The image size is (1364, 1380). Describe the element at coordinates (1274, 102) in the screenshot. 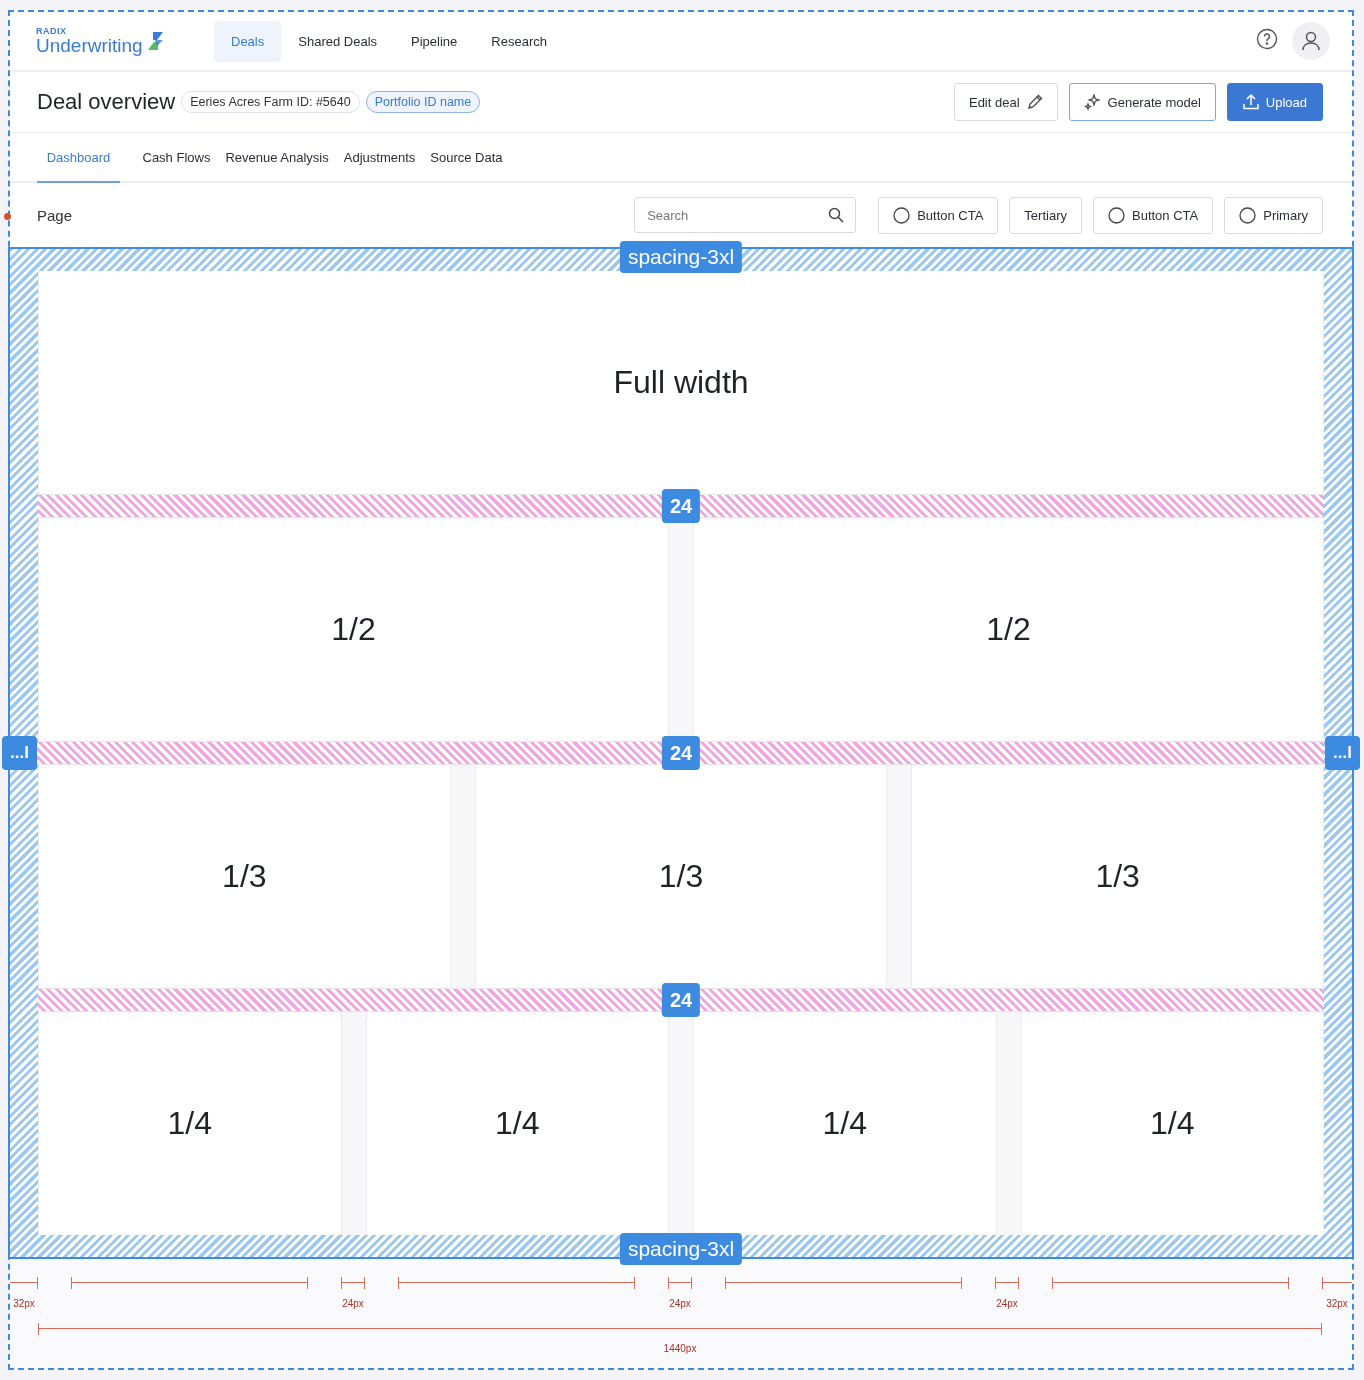

I see `upload-button: Upload` at that location.